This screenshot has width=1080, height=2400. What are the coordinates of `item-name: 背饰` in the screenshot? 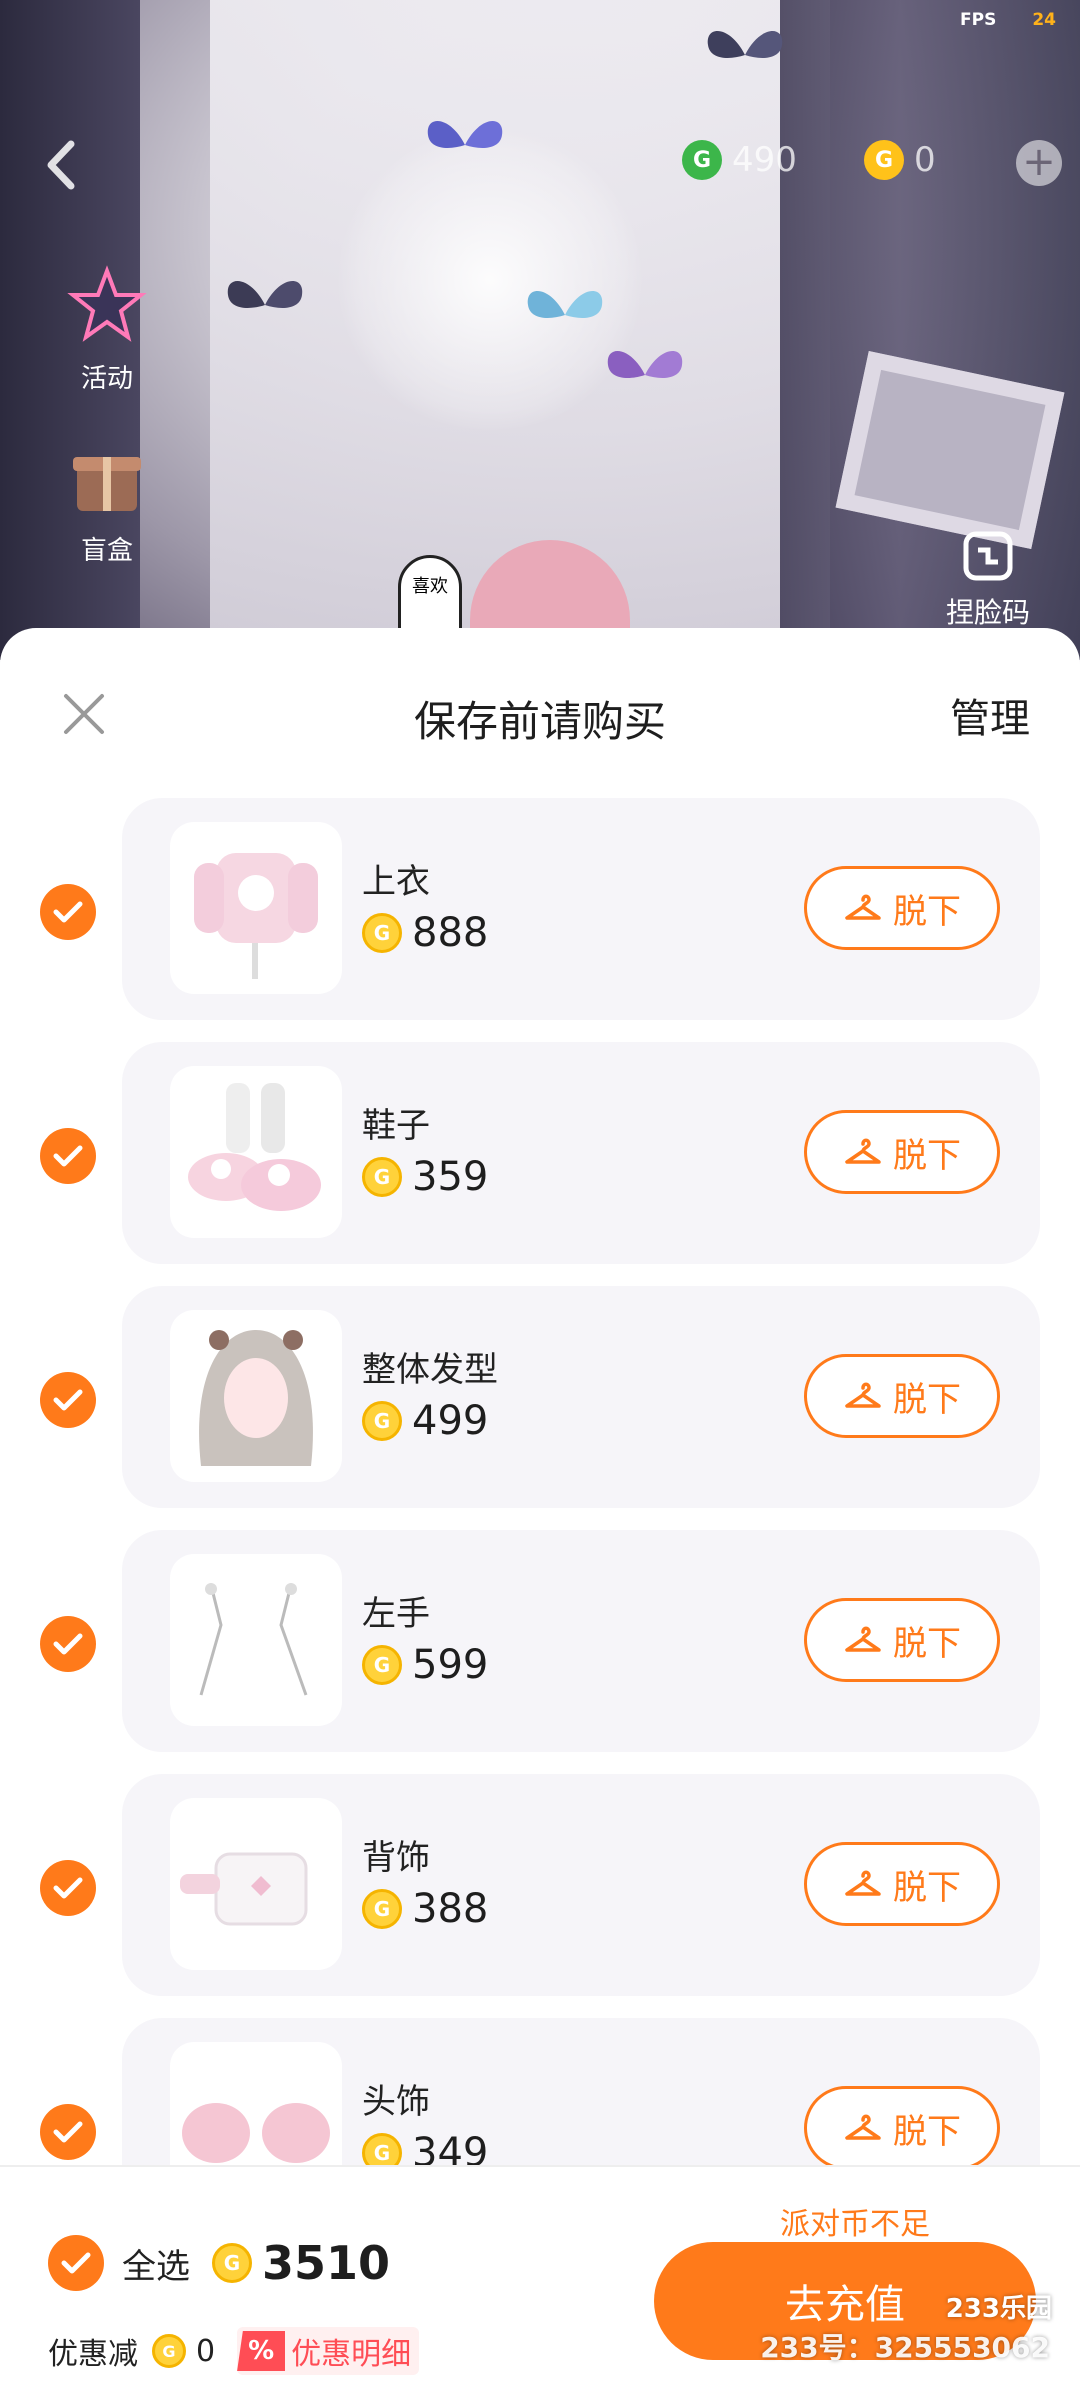 It's located at (396, 1858).